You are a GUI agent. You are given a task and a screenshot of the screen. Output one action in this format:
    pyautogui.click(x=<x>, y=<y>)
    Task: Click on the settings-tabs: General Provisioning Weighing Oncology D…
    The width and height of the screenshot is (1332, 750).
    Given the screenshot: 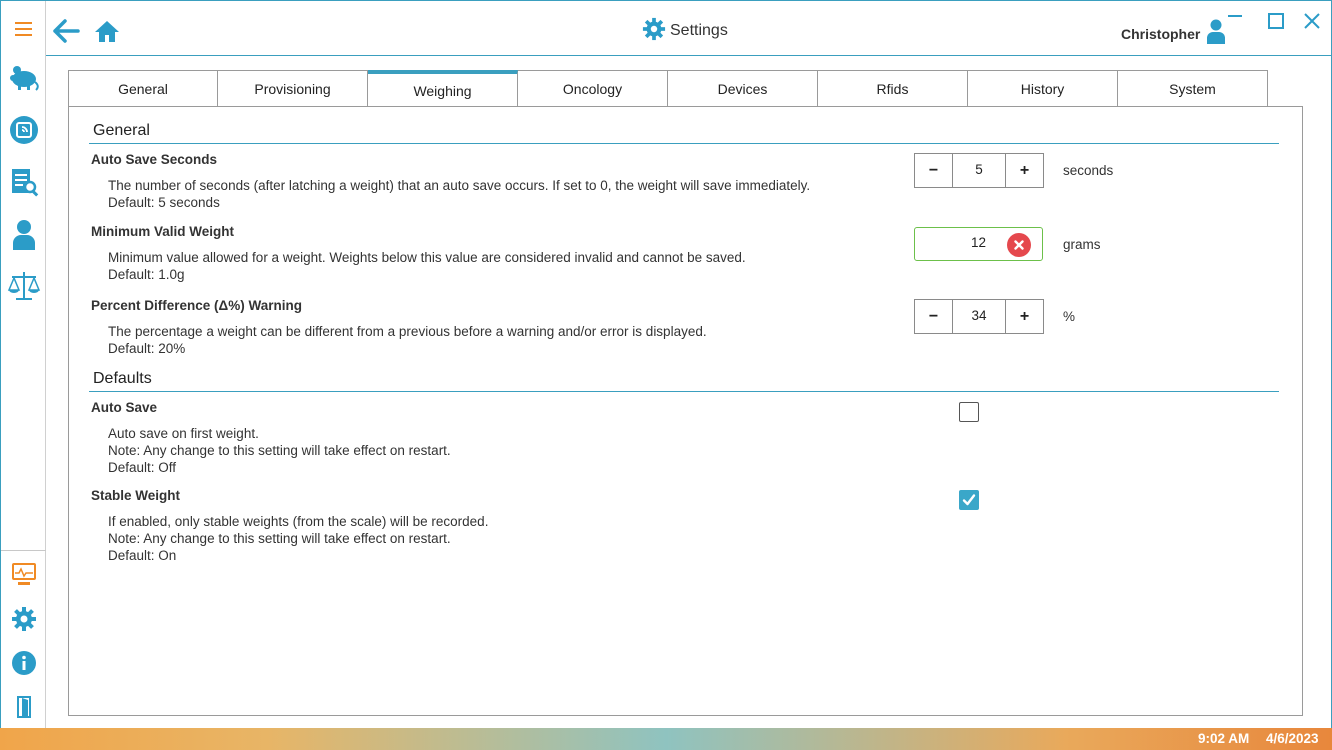 What is the action you would take?
    pyautogui.click(x=668, y=89)
    